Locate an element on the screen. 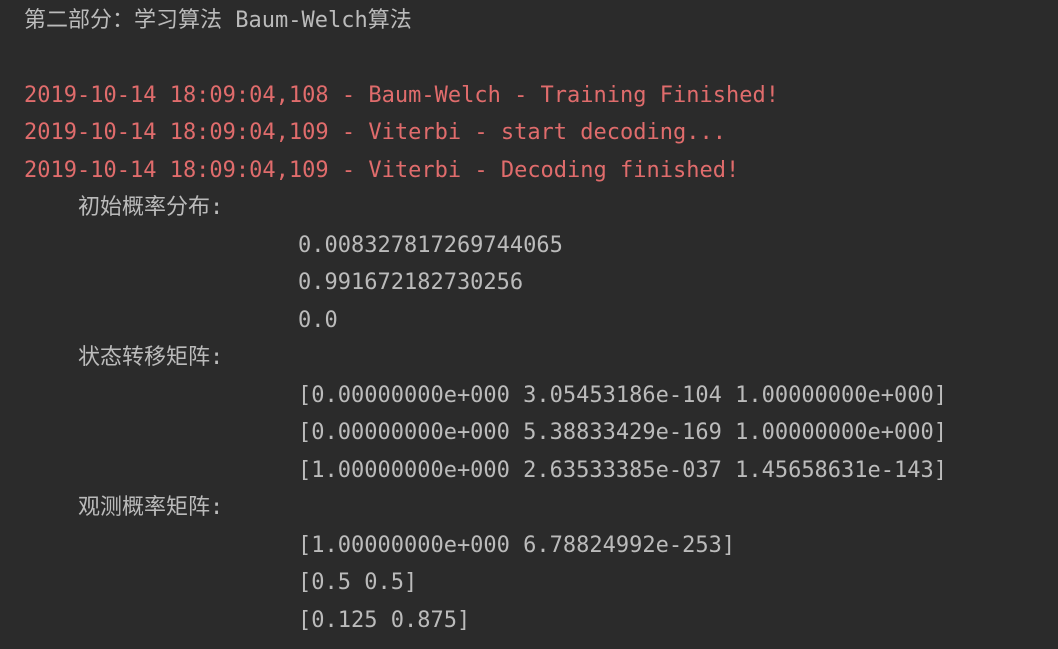 The image size is (1058, 649). observation-matrix-row: [1.00000000e+000 6.78824992e-253] is located at coordinates (517, 545).